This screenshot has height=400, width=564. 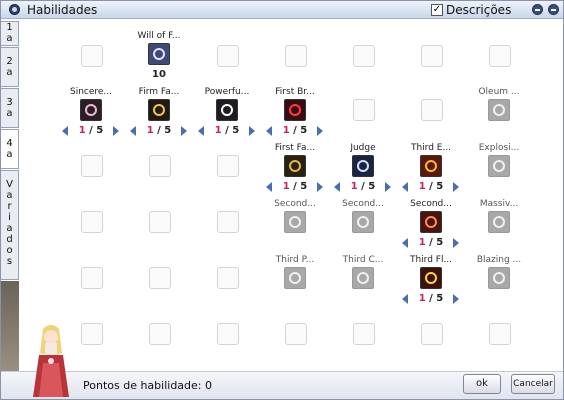 What do you see at coordinates (9, 195) in the screenshot?
I see `tab-variados-char-2: a` at bounding box center [9, 195].